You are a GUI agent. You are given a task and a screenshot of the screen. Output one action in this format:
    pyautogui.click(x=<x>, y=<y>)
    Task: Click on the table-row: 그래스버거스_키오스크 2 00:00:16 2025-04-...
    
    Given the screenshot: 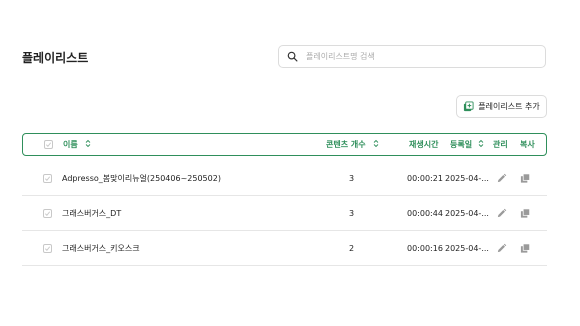 What is the action you would take?
    pyautogui.click(x=284, y=248)
    